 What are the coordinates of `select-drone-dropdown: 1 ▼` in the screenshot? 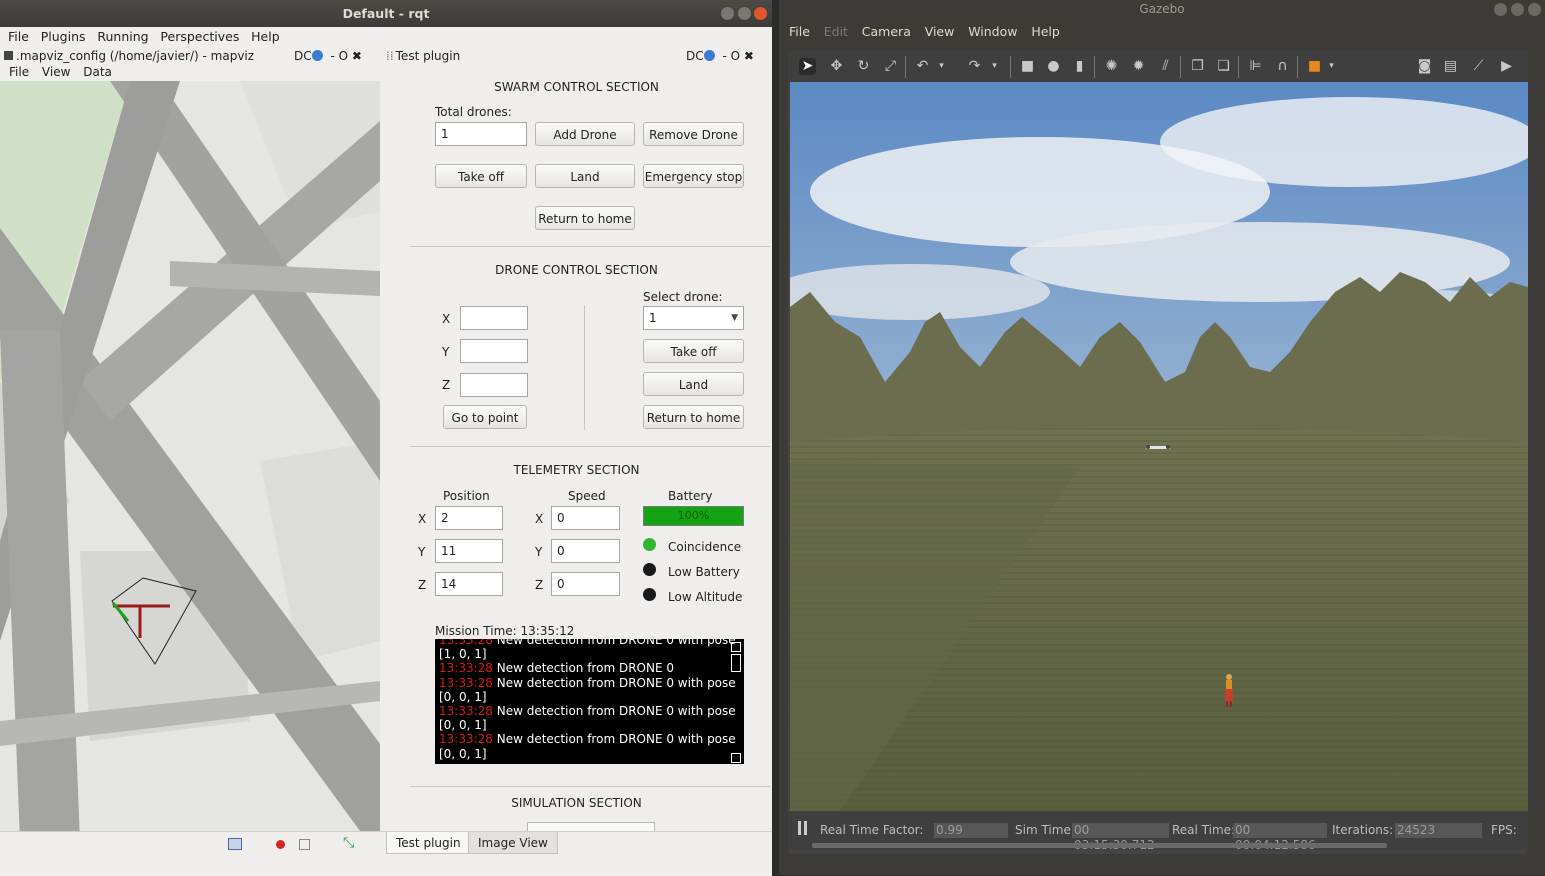 It's located at (693, 318).